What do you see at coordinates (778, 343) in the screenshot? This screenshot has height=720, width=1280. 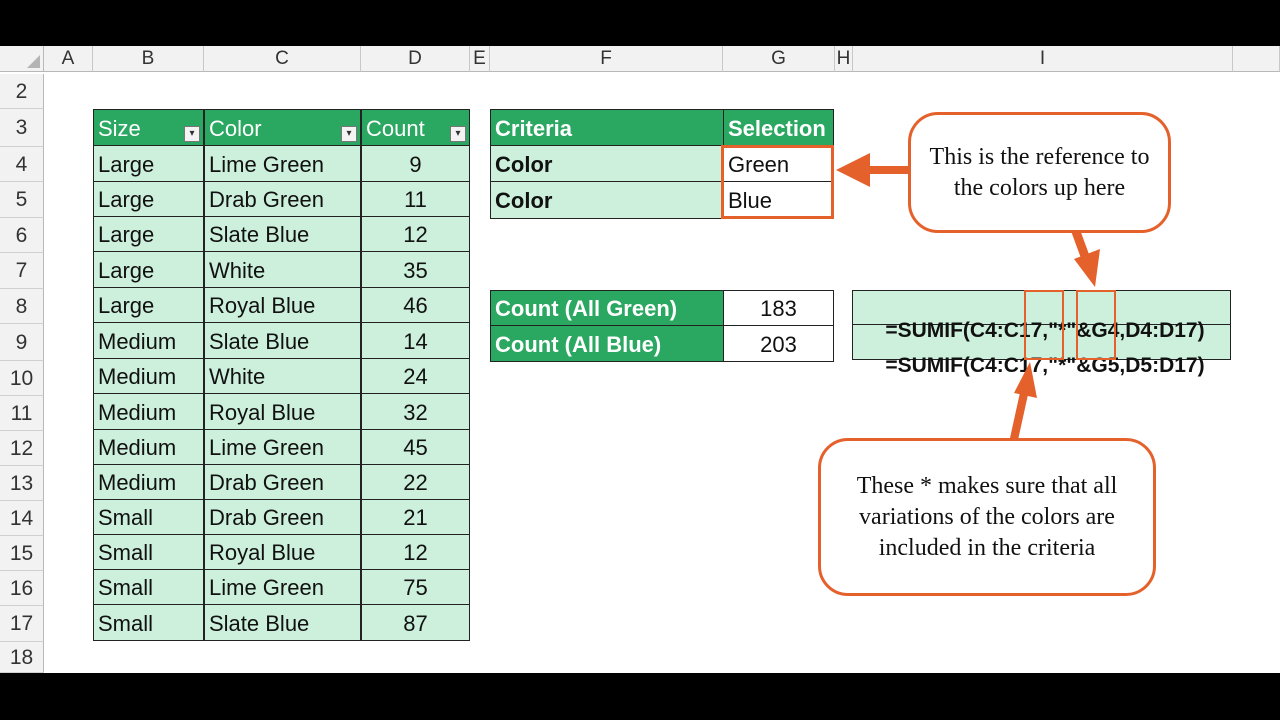 I see `count-value: 203` at bounding box center [778, 343].